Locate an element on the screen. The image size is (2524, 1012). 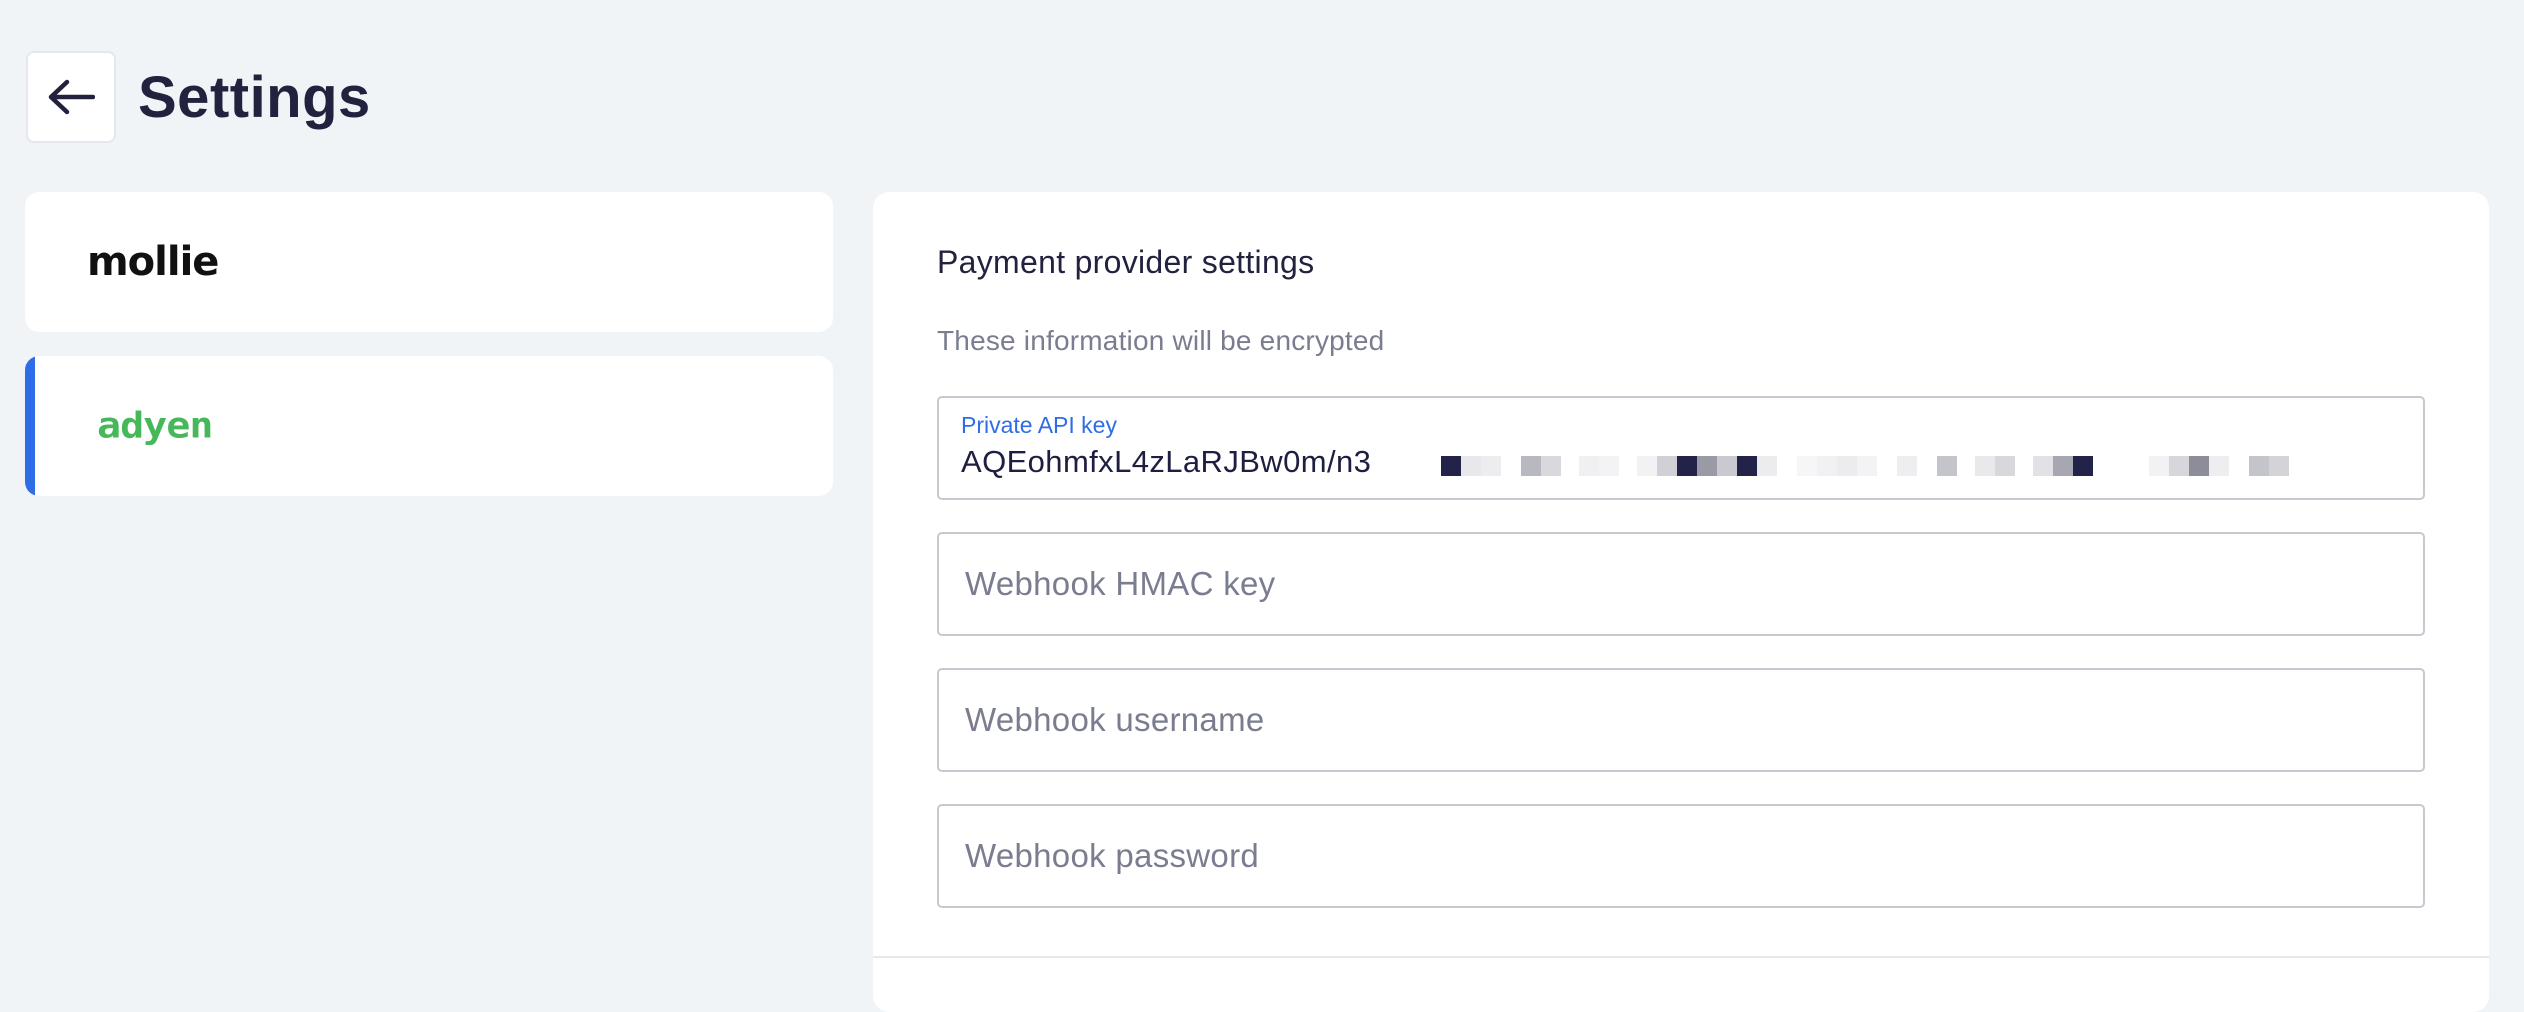
private-api-key-label: Private API key is located at coordinates (1039, 425).